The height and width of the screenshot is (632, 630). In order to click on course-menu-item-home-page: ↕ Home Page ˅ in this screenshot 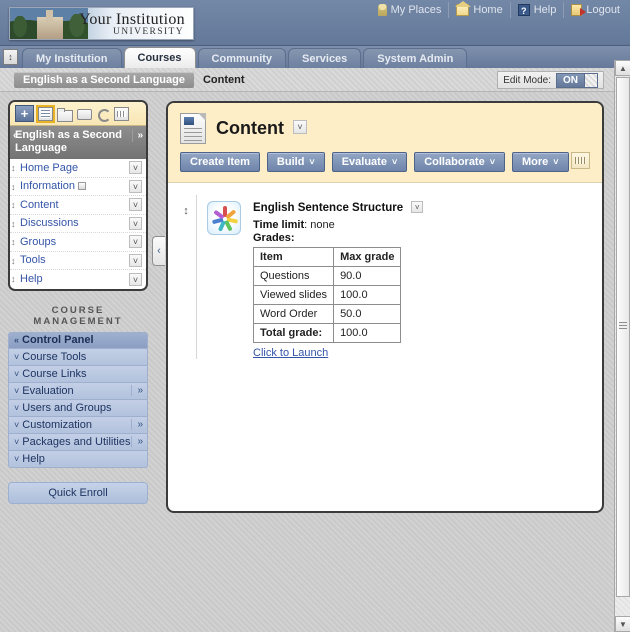, I will do `click(78, 168)`.